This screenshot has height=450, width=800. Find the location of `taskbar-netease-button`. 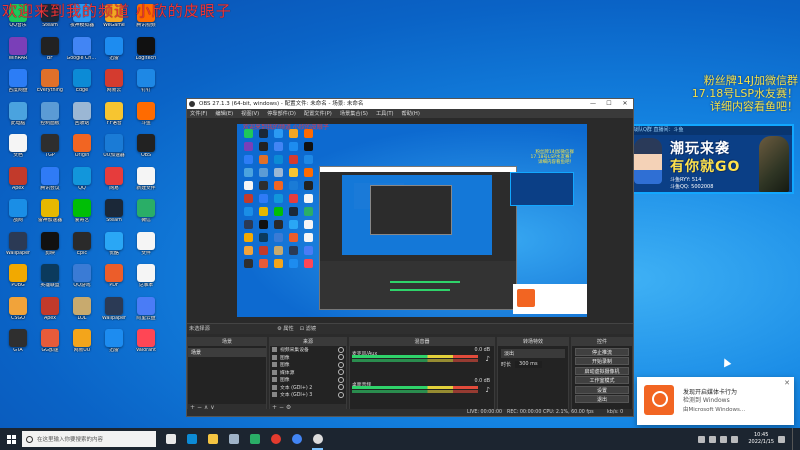

taskbar-netease-button is located at coordinates (275, 439).